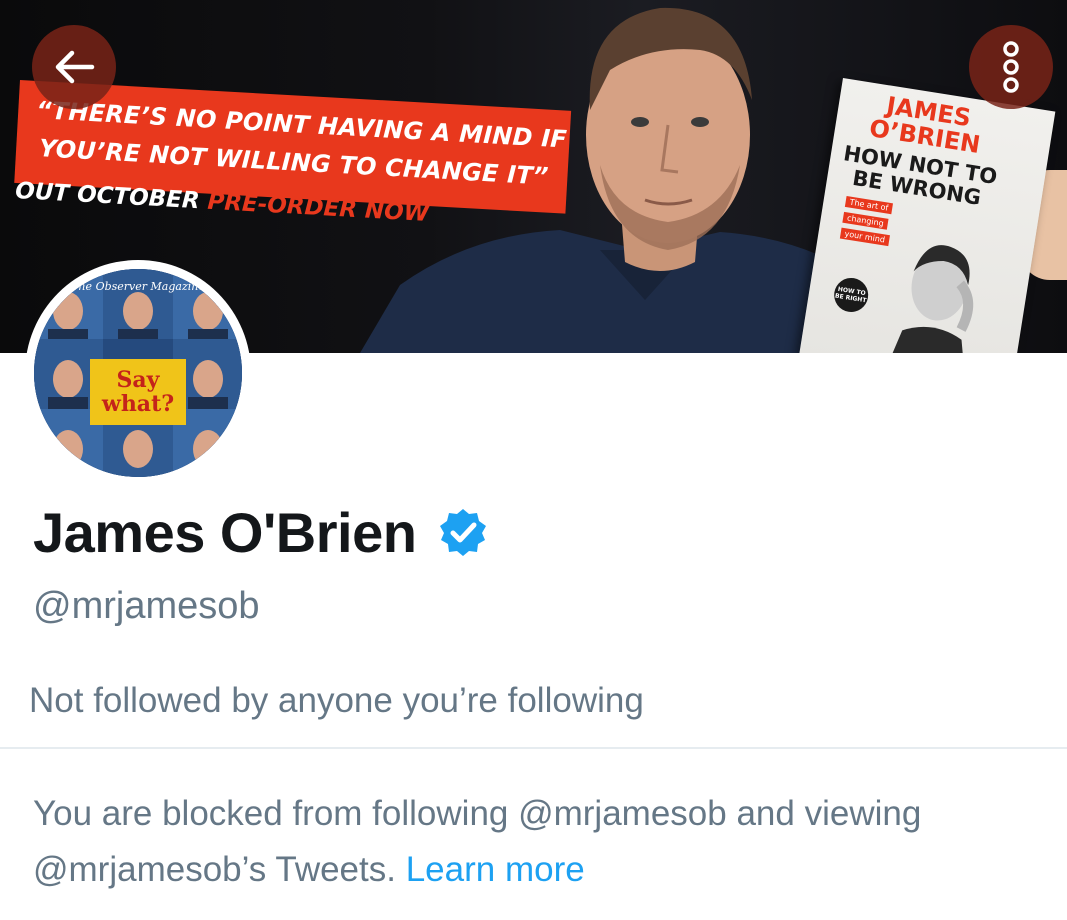  What do you see at coordinates (146, 606) in the screenshot?
I see `profile-handle: @mrjamesob` at bounding box center [146, 606].